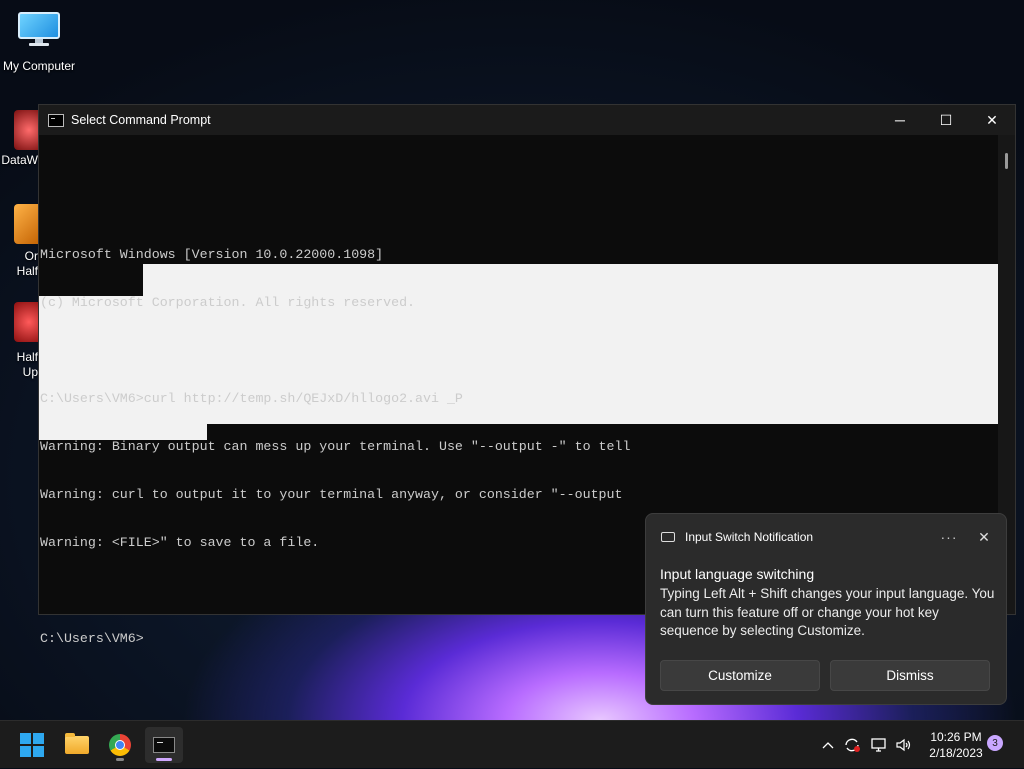  What do you see at coordinates (956, 745) in the screenshot?
I see `clock: 10:26 PM 2/18/2023` at bounding box center [956, 745].